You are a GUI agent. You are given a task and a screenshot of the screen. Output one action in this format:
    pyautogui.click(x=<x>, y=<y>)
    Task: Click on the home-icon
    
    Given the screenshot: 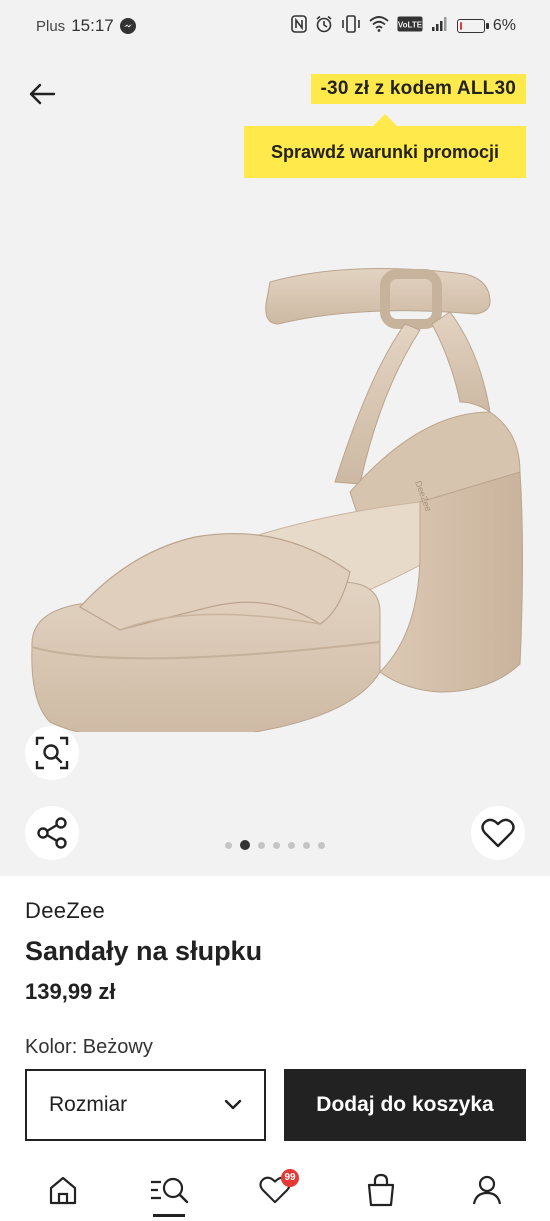 What is the action you would take?
    pyautogui.click(x=63, y=1190)
    